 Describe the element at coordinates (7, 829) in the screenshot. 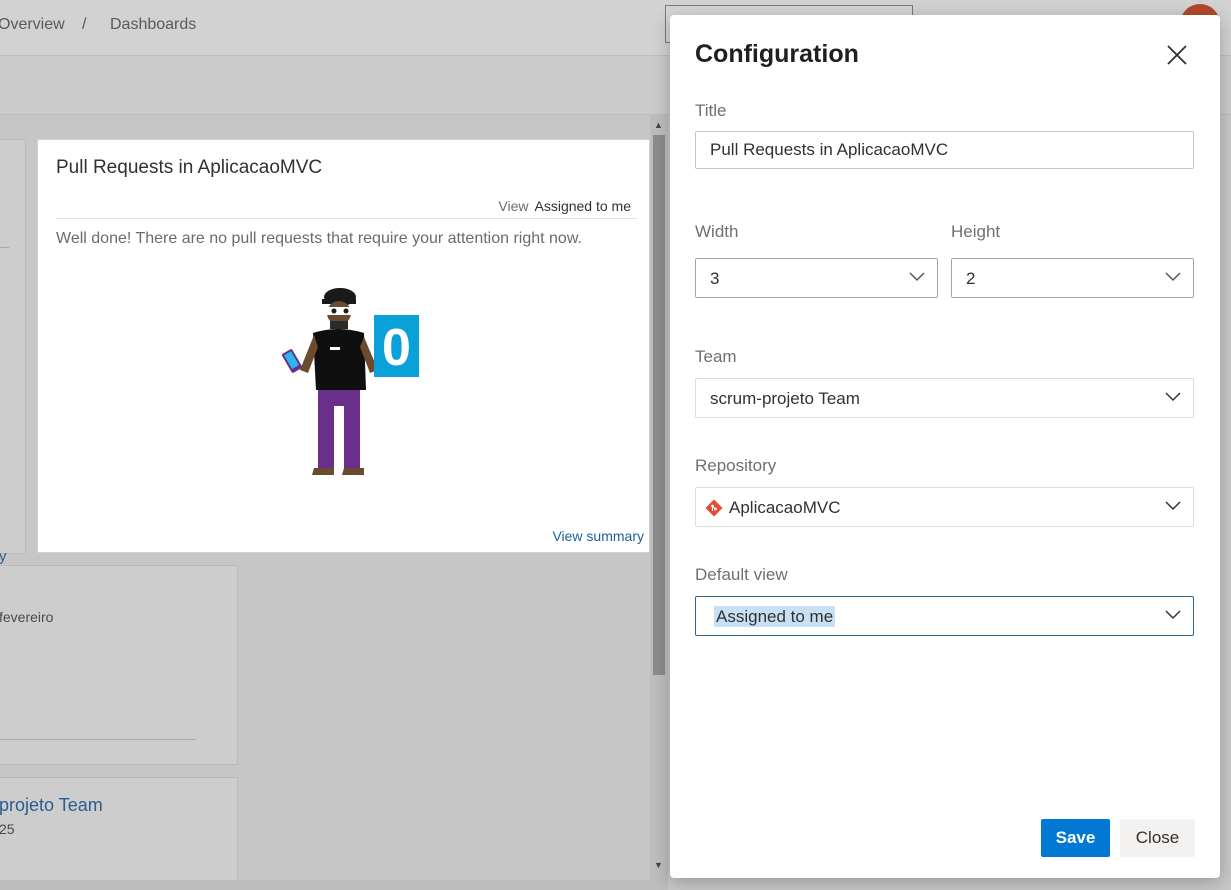

I see `team-number: 25` at that location.